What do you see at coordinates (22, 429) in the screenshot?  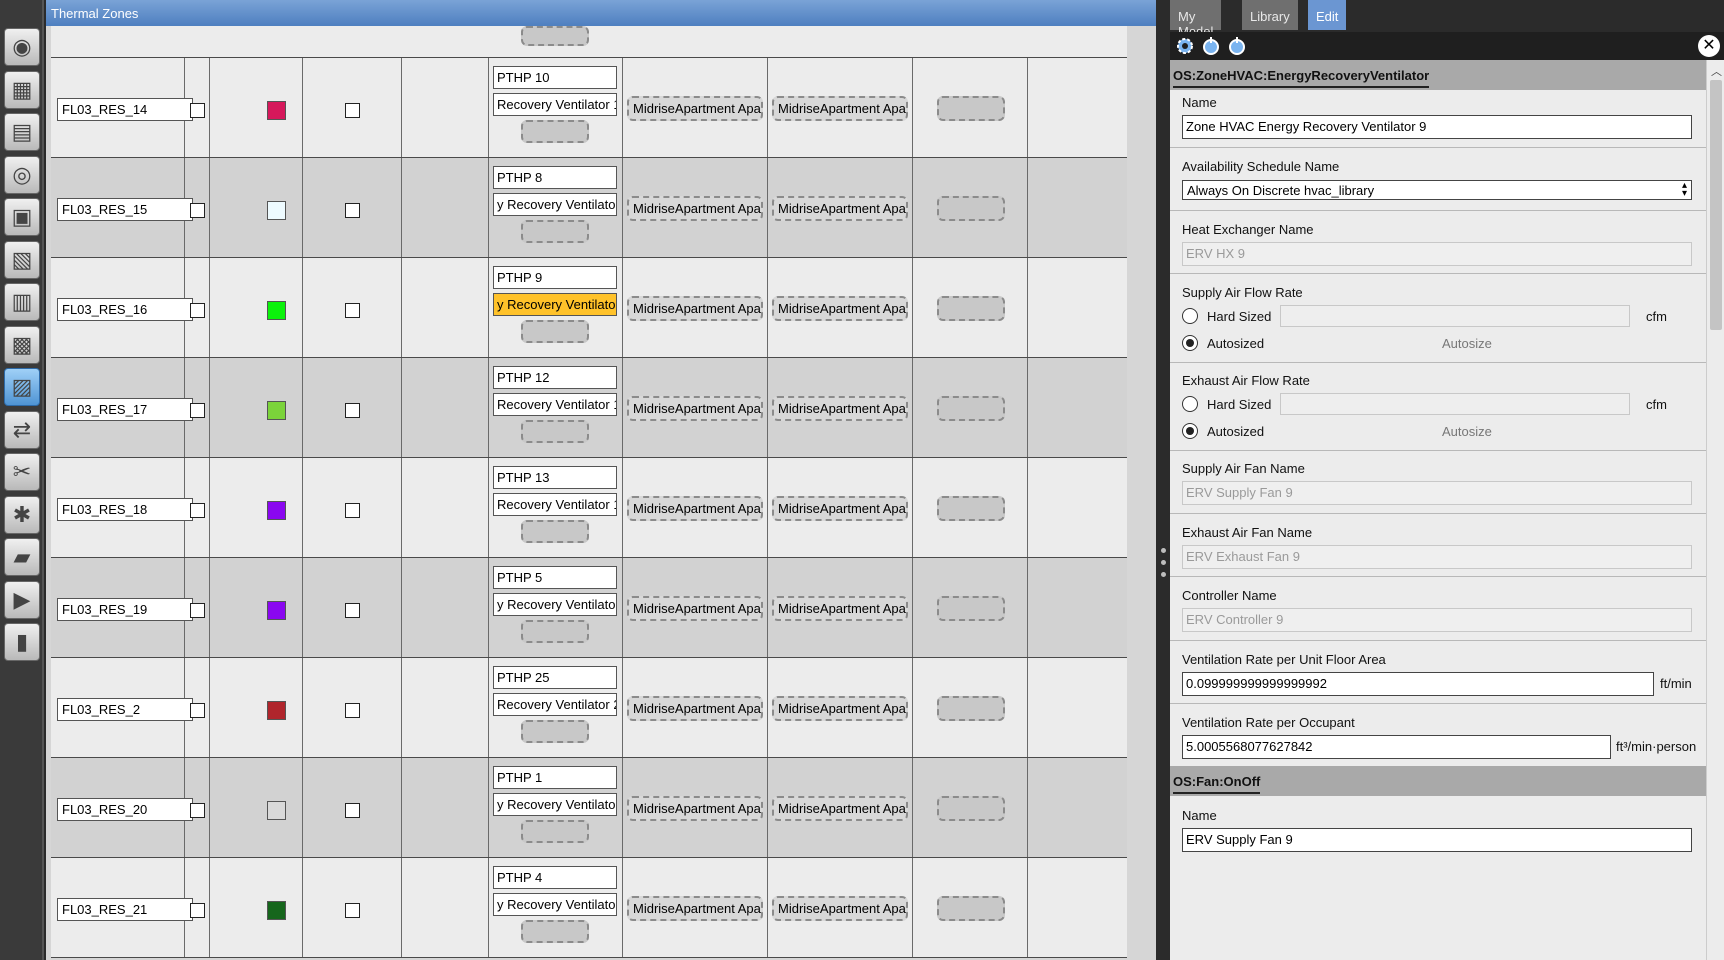 I see `hvac-systems-button: ⇄` at bounding box center [22, 429].